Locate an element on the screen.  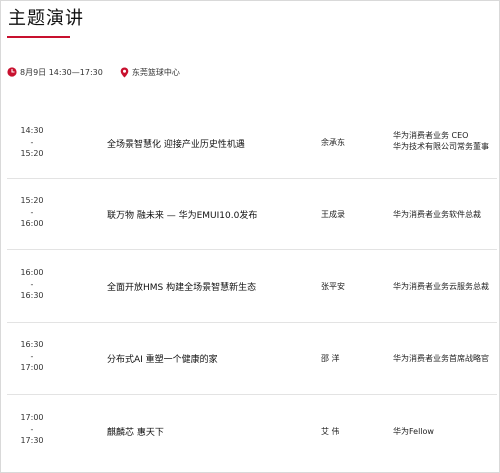
session-topic: 麒麟芯 惠天下 is located at coordinates (135, 433).